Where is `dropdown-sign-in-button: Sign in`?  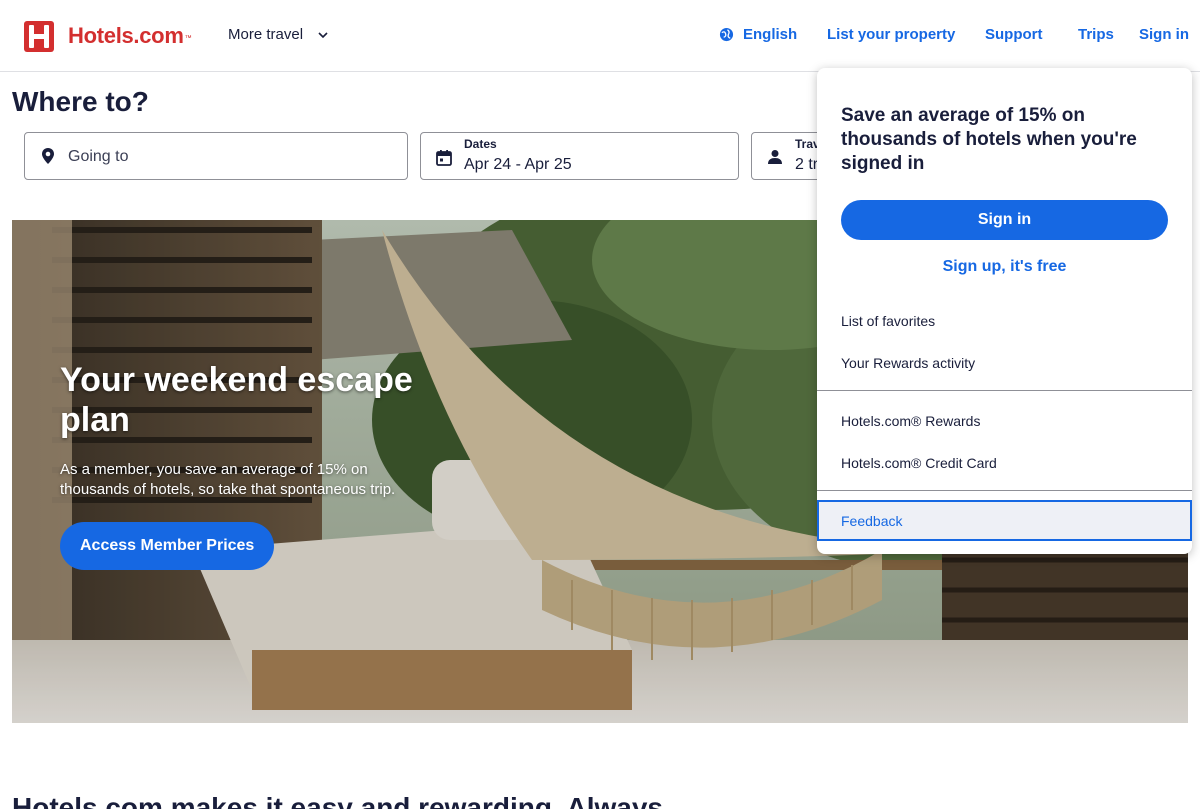 dropdown-sign-in-button: Sign in is located at coordinates (1004, 220).